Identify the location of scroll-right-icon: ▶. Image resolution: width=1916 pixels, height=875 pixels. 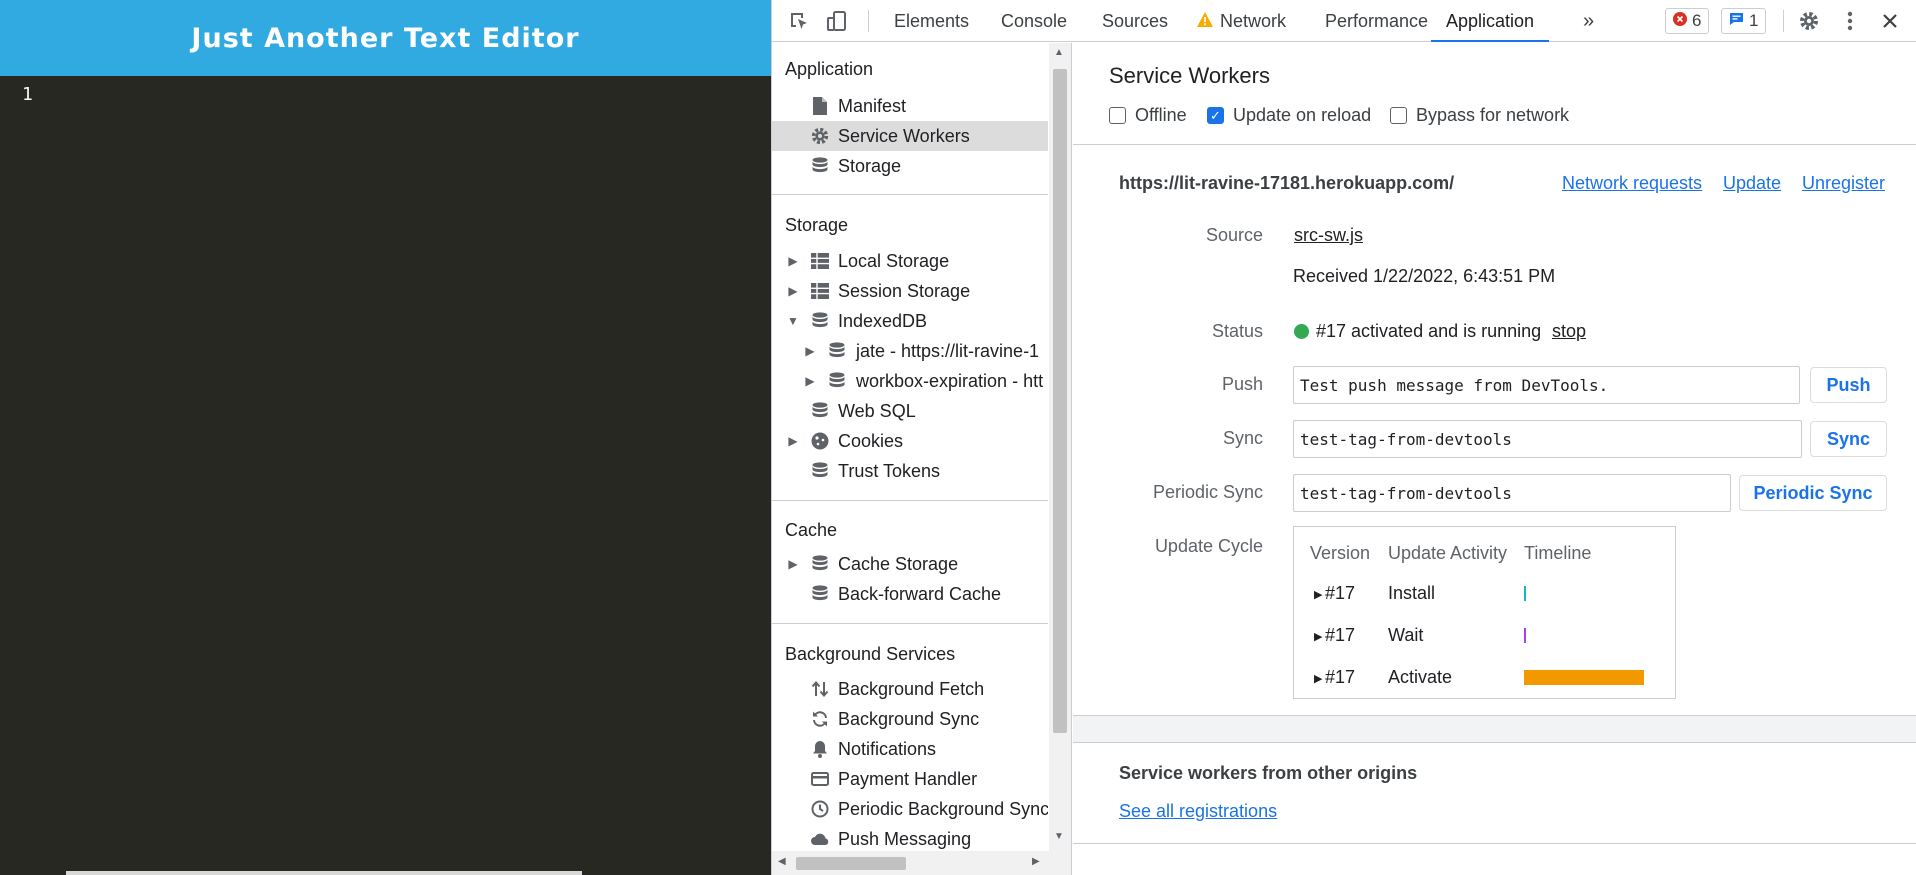
(1036, 861).